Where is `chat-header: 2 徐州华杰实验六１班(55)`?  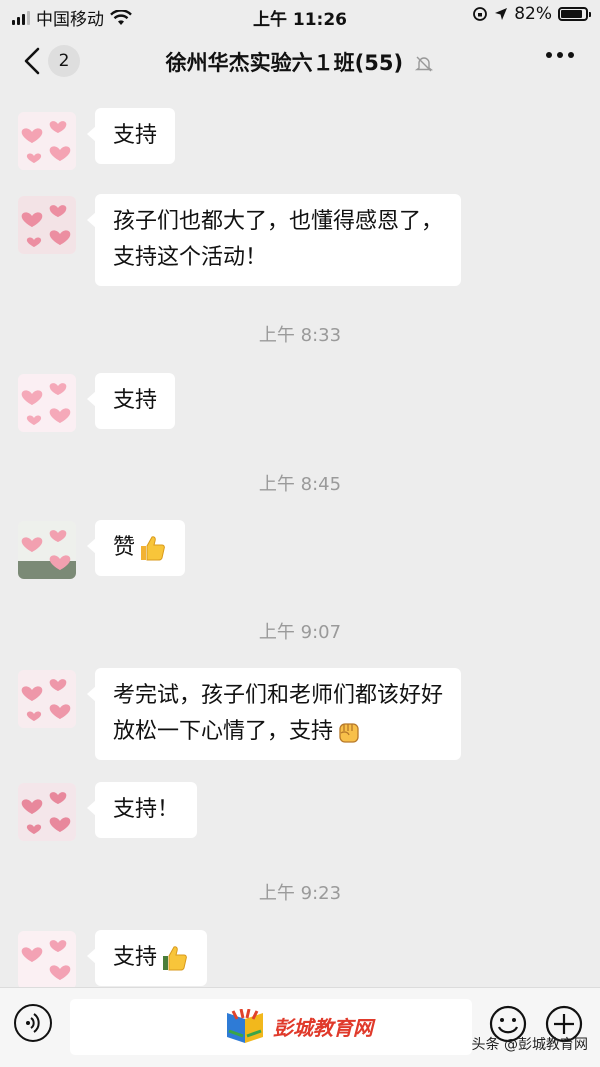 chat-header: 2 徐州华杰实验六１班(55) is located at coordinates (300, 61).